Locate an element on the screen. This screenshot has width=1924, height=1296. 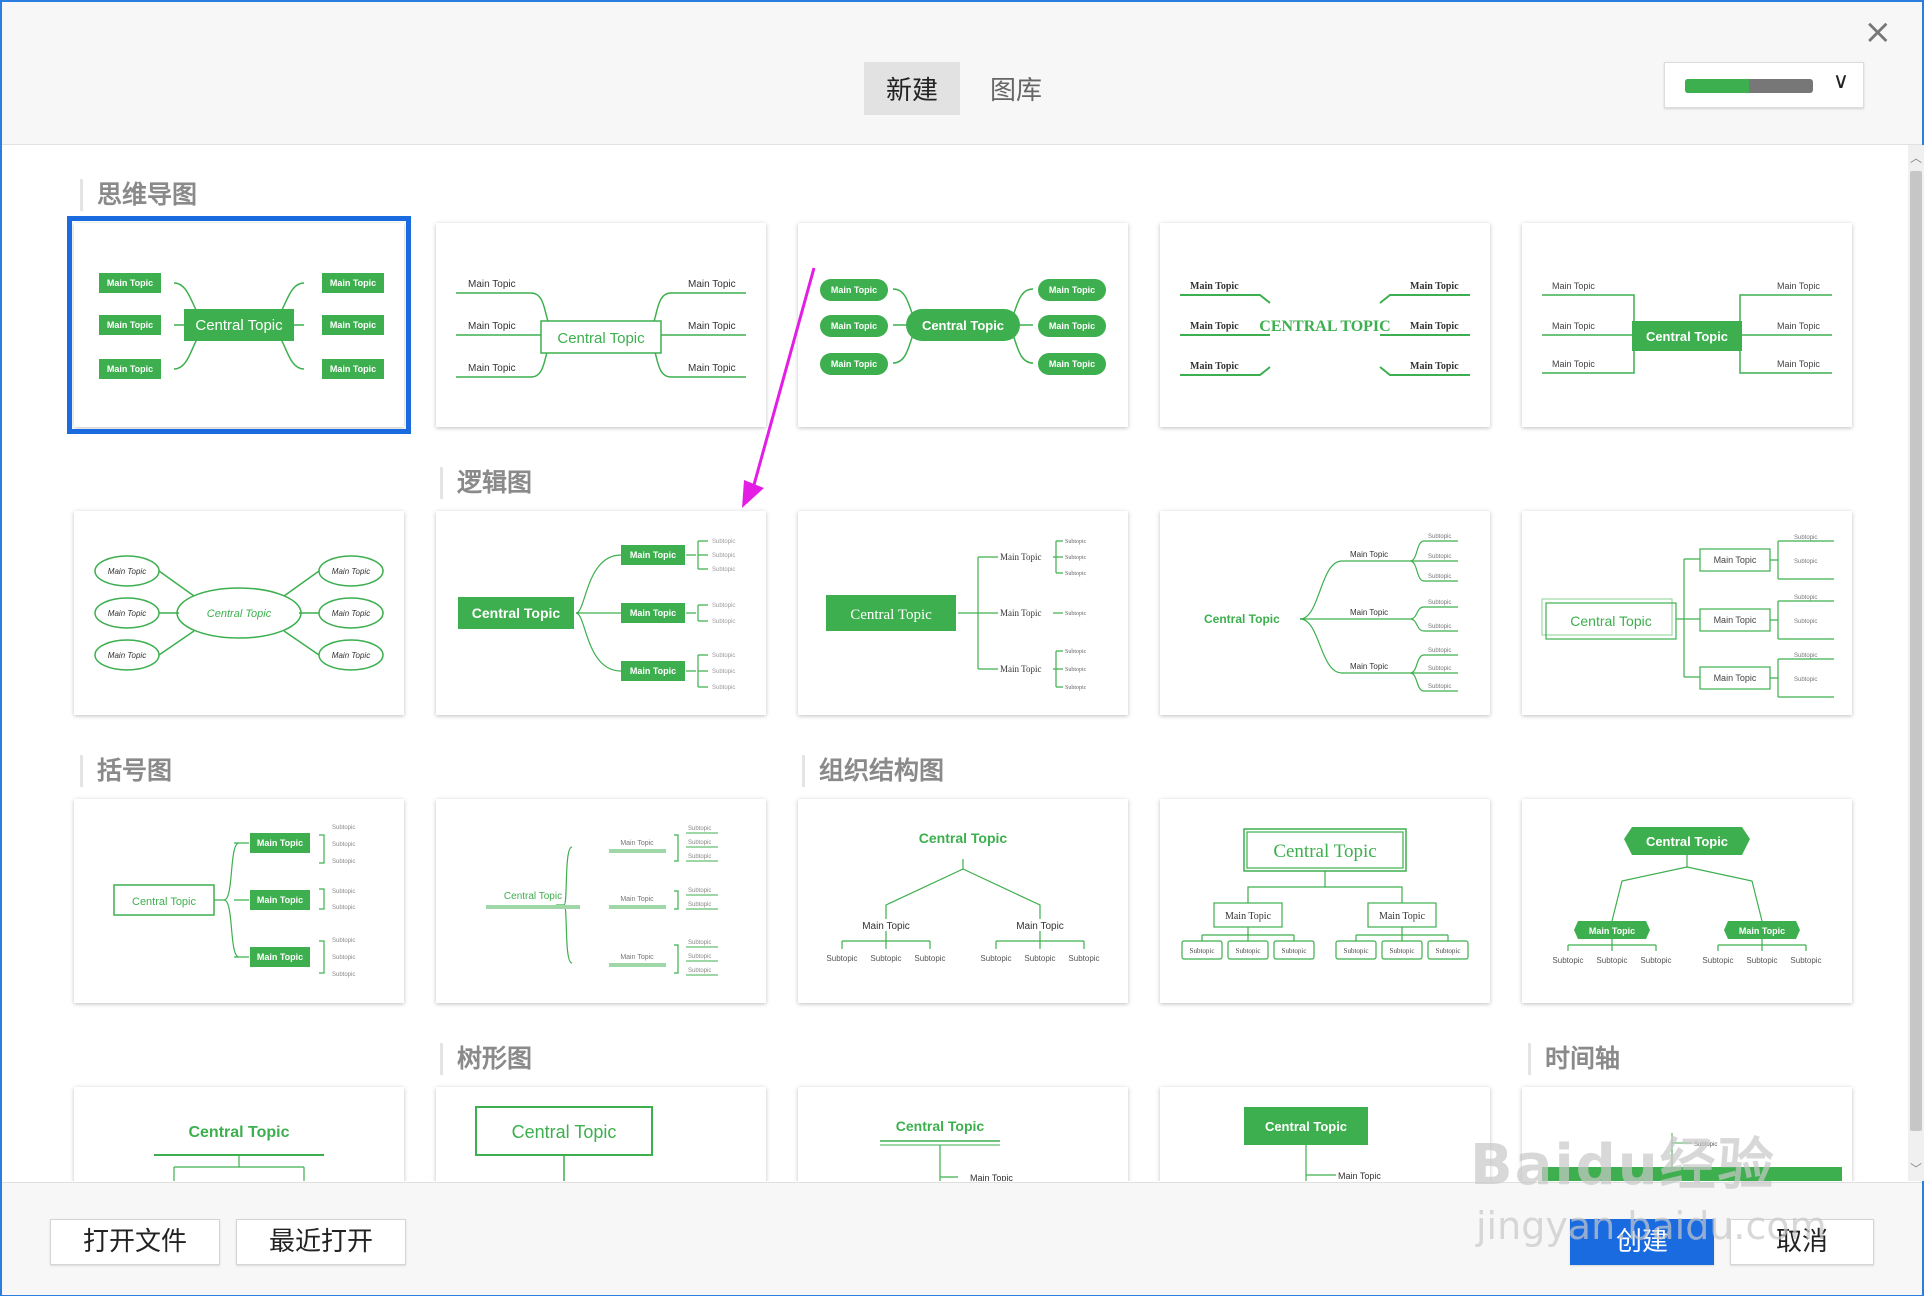
scroll-up-icon: ︿ is located at coordinates (1916, 157).